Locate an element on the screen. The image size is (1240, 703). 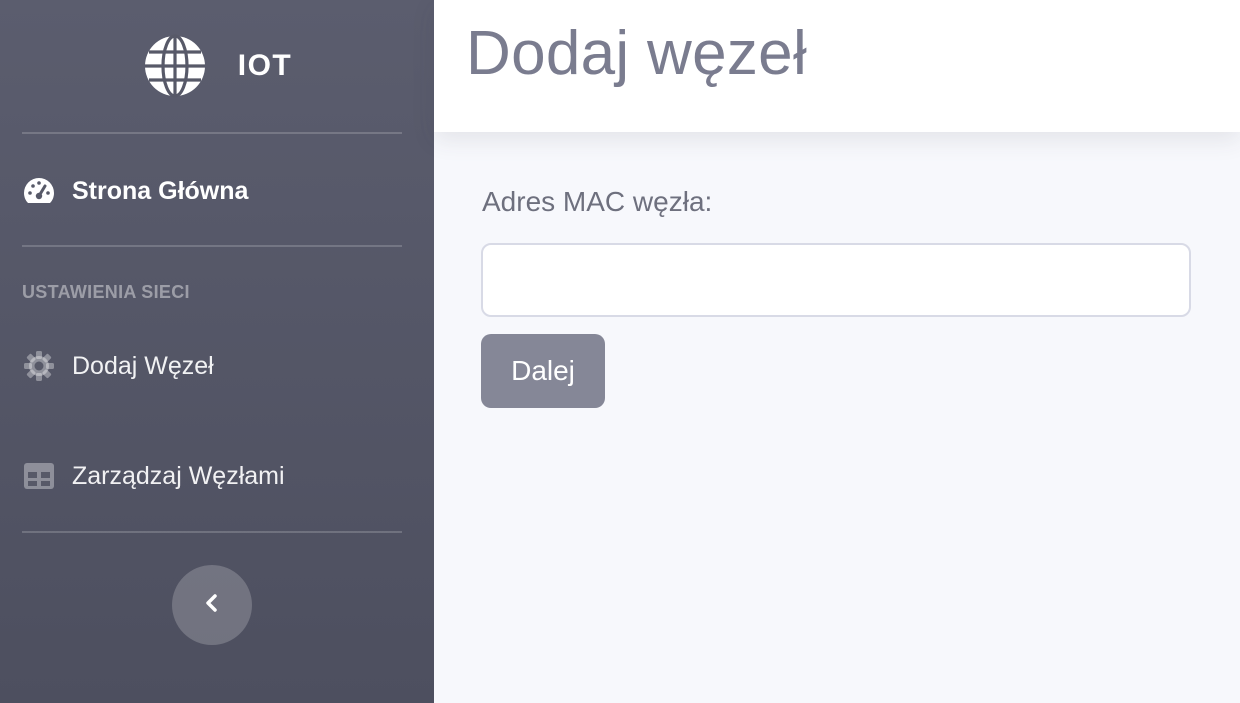
table-icon is located at coordinates (39, 476).